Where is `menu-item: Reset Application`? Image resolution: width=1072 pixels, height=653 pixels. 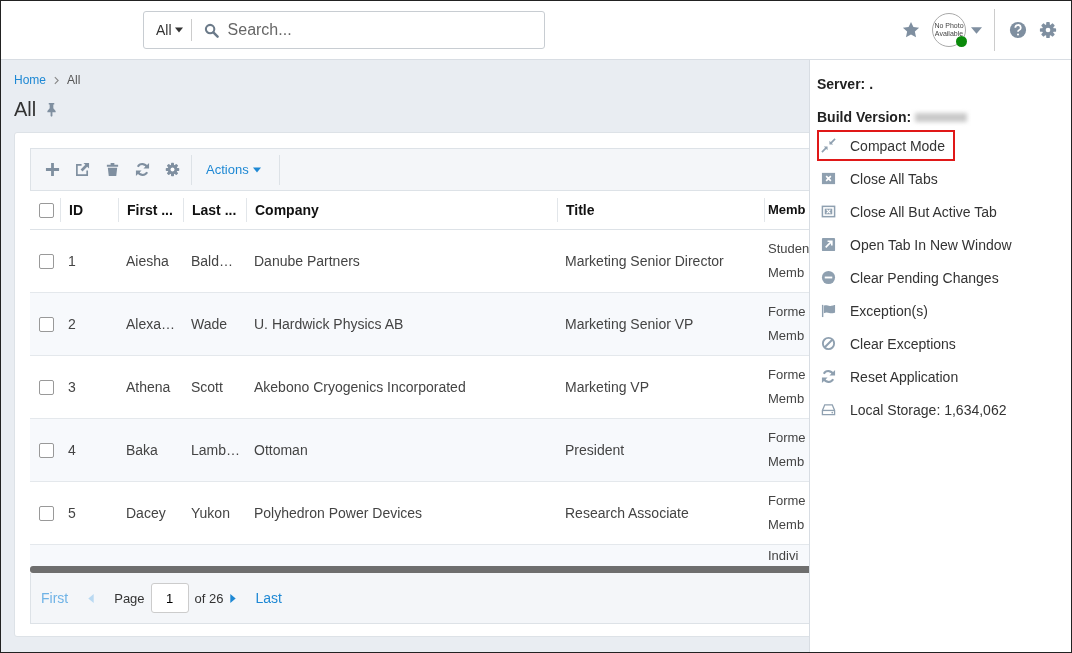 menu-item: Reset Application is located at coordinates (893, 376).